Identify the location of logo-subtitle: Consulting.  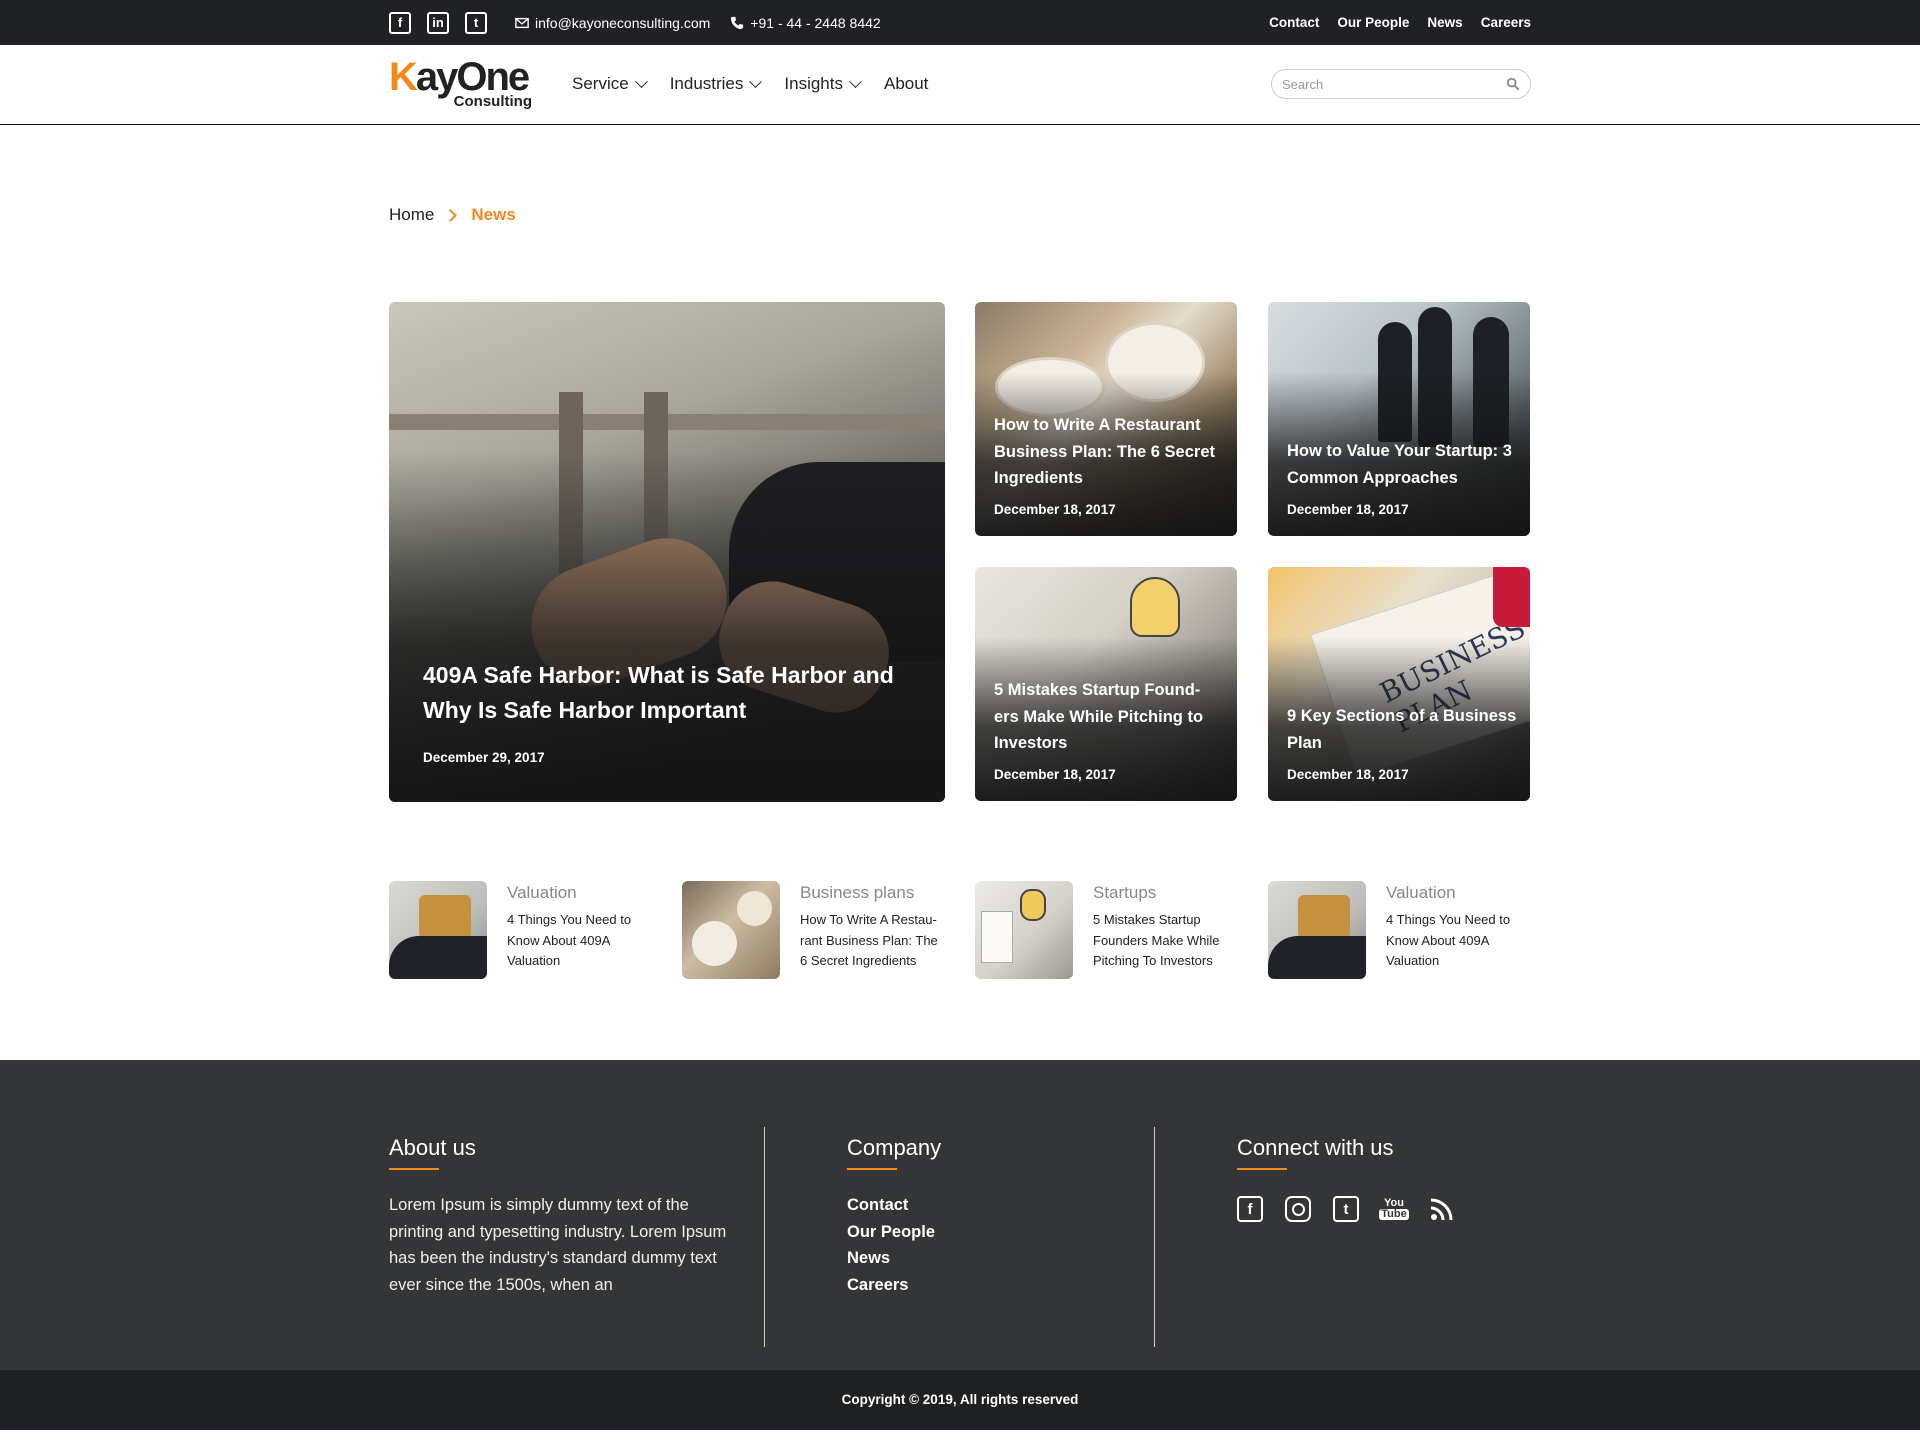
(492, 101).